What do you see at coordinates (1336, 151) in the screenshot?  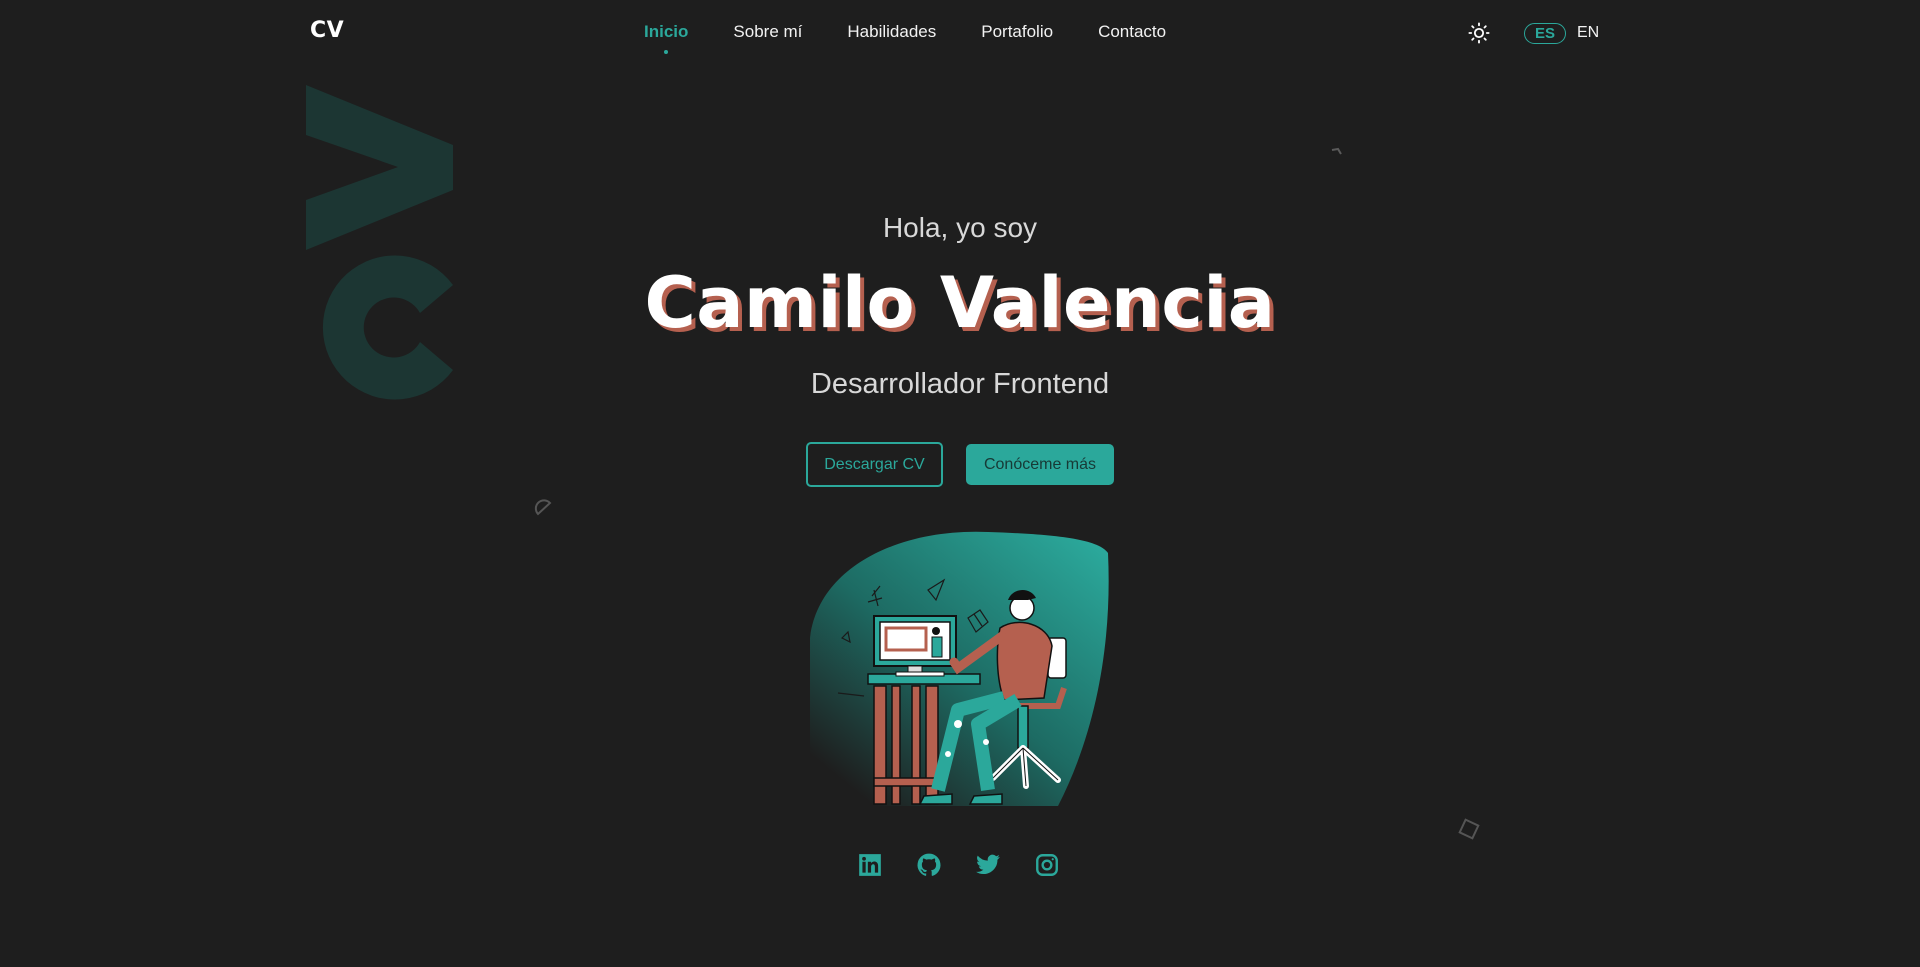 I see `deco-hook` at bounding box center [1336, 151].